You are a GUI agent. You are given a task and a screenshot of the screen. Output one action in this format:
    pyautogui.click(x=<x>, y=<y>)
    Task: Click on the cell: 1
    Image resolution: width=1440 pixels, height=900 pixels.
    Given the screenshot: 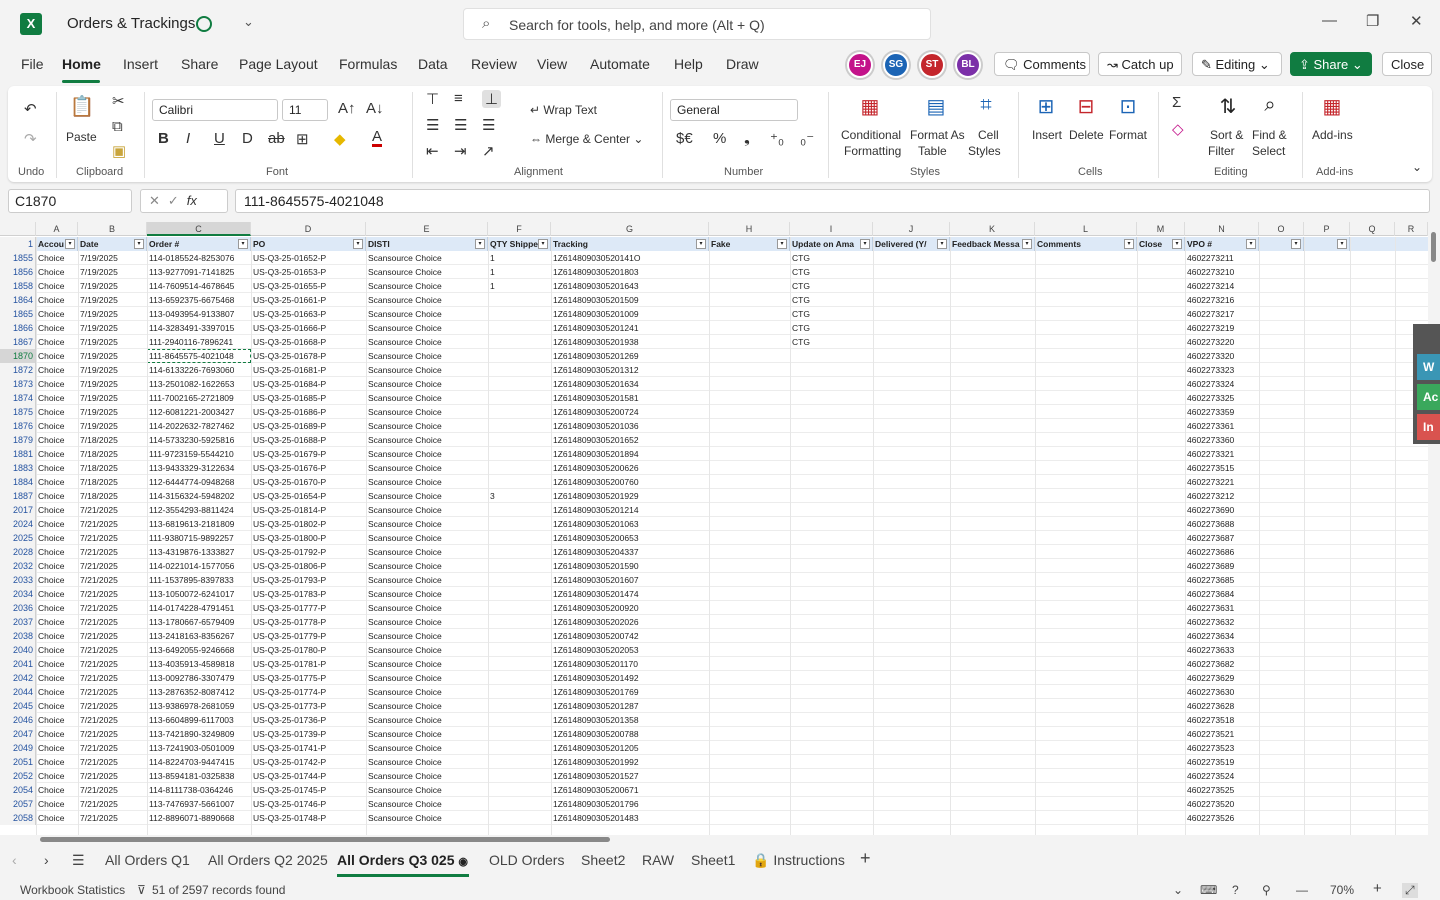 What is the action you would take?
    pyautogui.click(x=519, y=258)
    